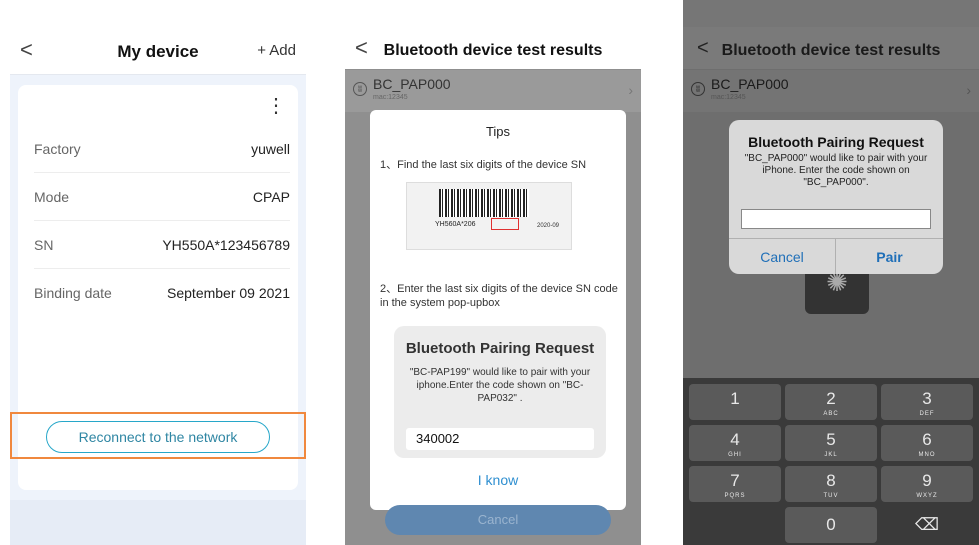 The image size is (979, 545). What do you see at coordinates (455, 224) in the screenshot?
I see `barcode-sn-text: YH560A*206` at bounding box center [455, 224].